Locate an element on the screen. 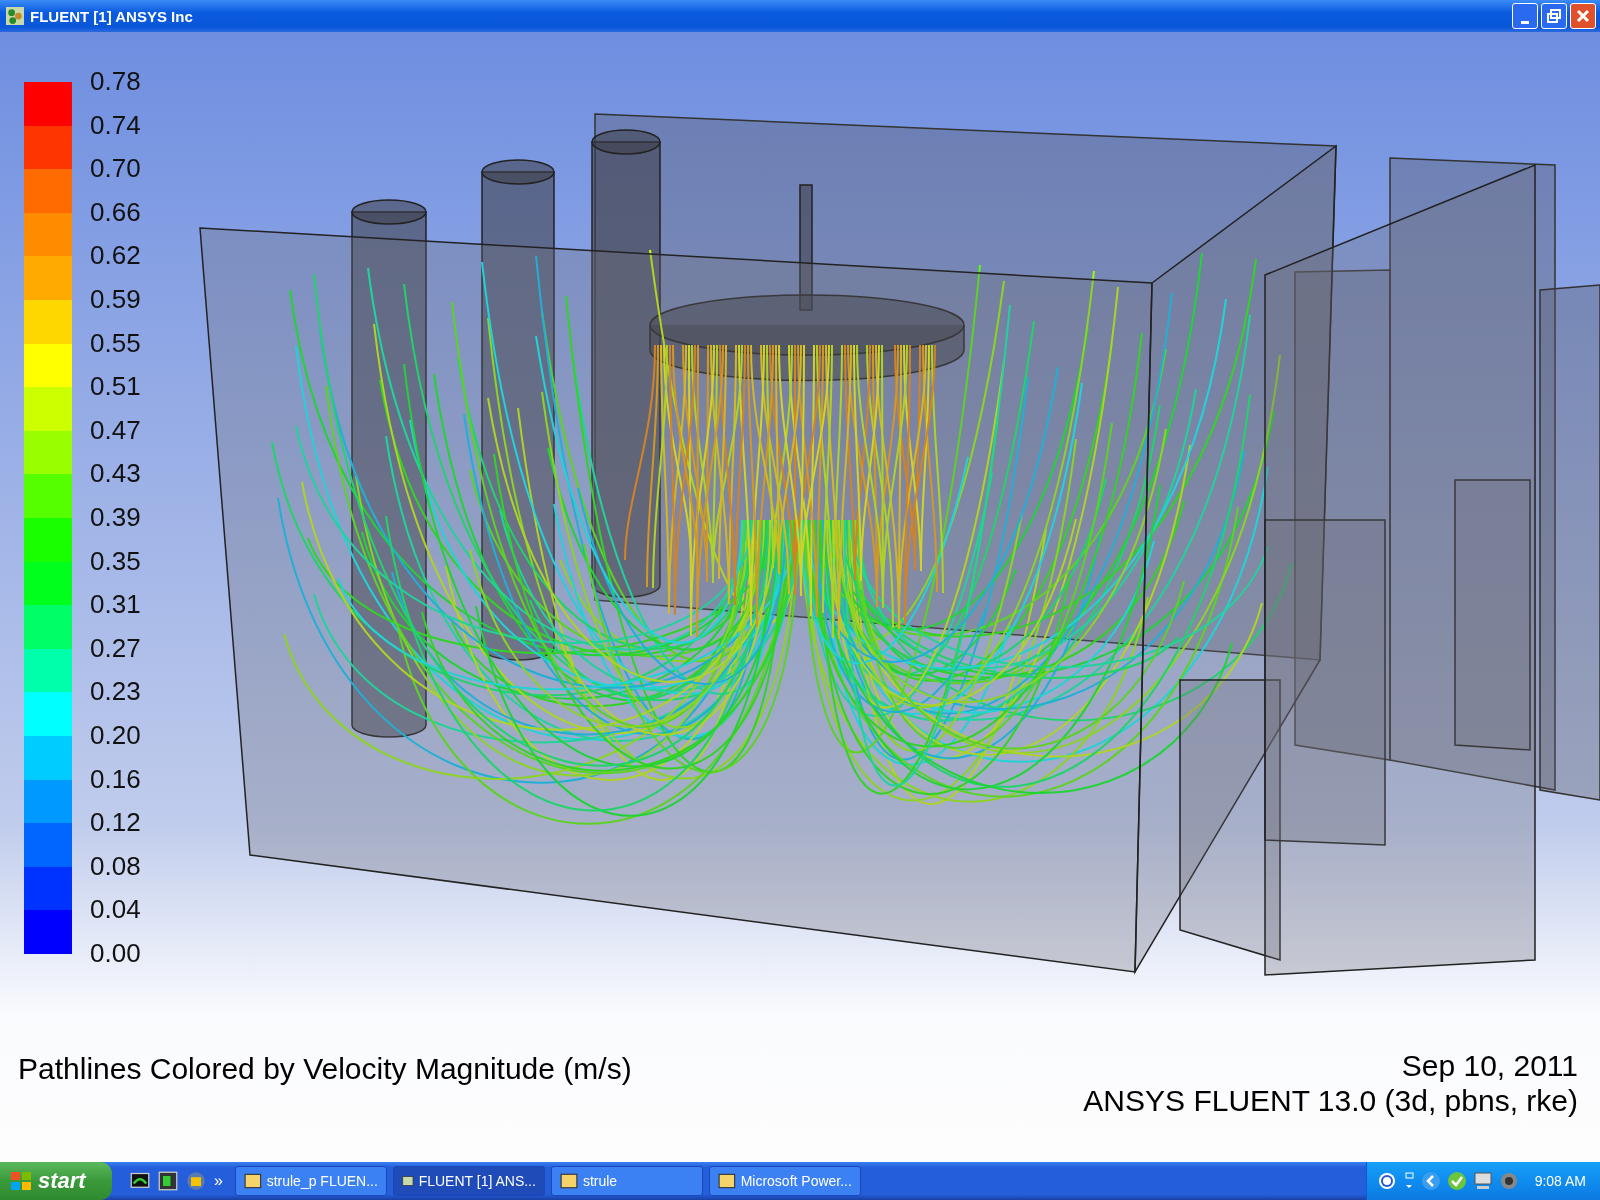  legend-label: 0.47 is located at coordinates (115, 430).